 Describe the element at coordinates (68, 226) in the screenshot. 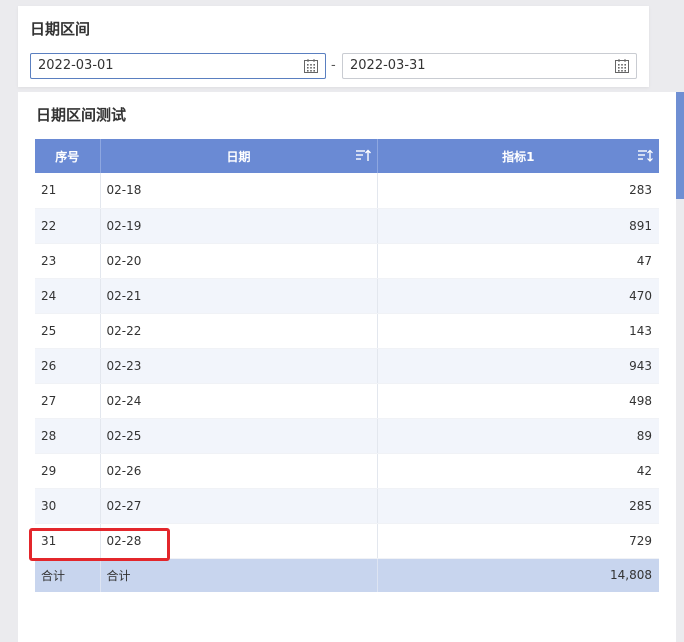

I see `cell-seq: 22` at that location.